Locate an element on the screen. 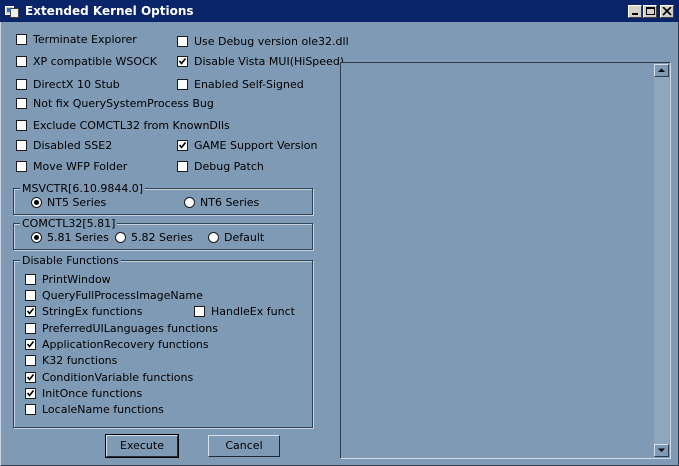  scroll-down-button is located at coordinates (661, 450).